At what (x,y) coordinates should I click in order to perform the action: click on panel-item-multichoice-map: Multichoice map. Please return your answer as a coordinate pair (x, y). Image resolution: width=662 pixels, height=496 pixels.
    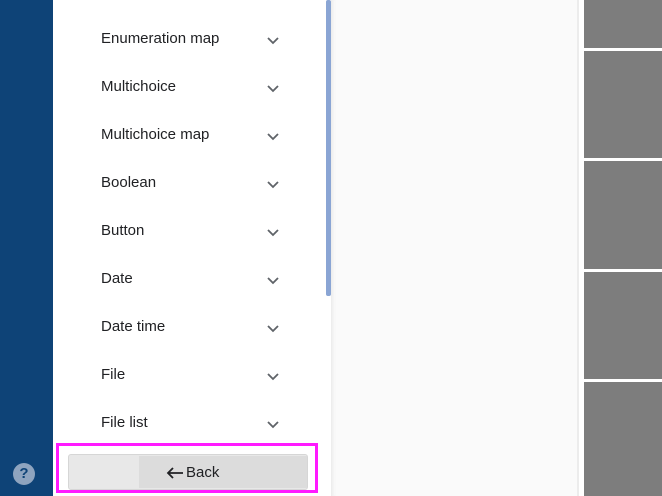
    Looking at the image, I should click on (189, 136).